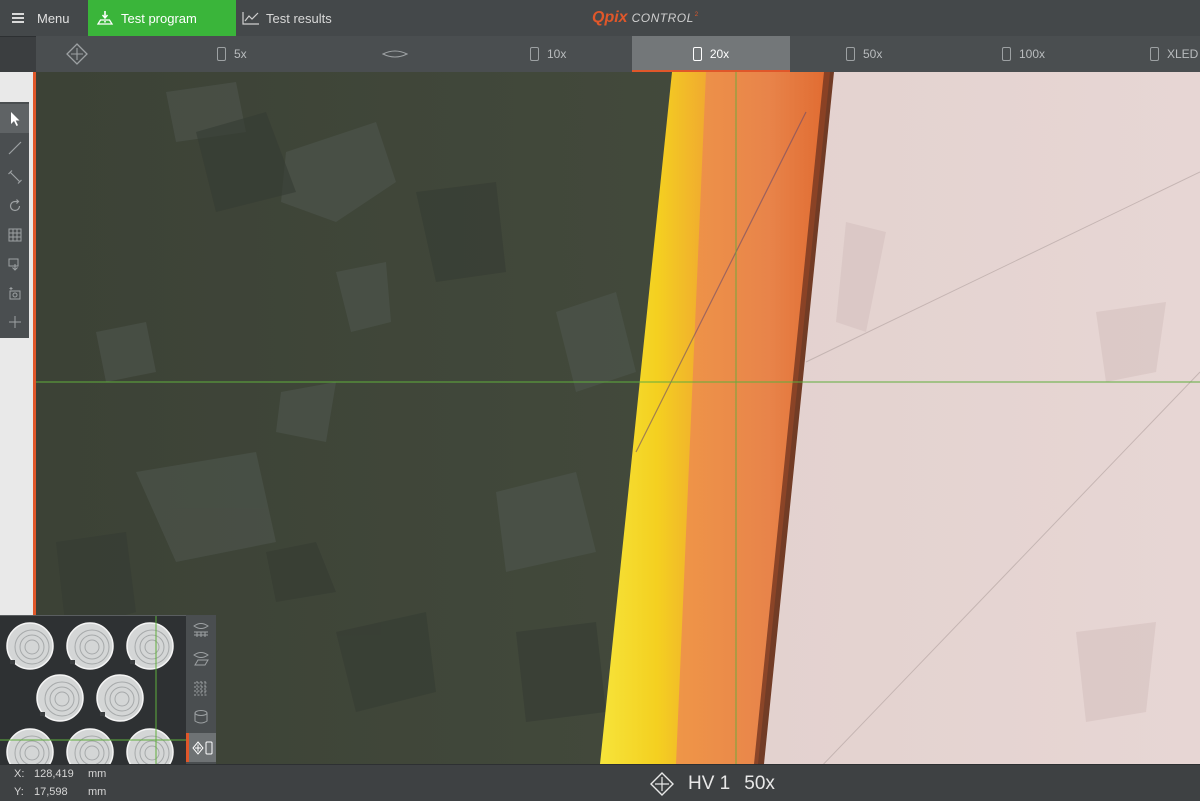  I want to click on magnification-label: 50x, so click(759, 783).